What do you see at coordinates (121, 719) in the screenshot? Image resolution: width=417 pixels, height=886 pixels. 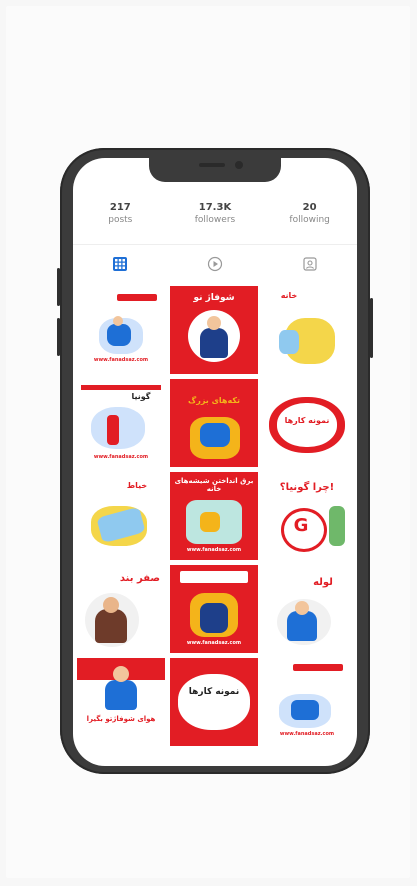 I see `post-headline: هوای شوفاژتو بگیرا` at bounding box center [121, 719].